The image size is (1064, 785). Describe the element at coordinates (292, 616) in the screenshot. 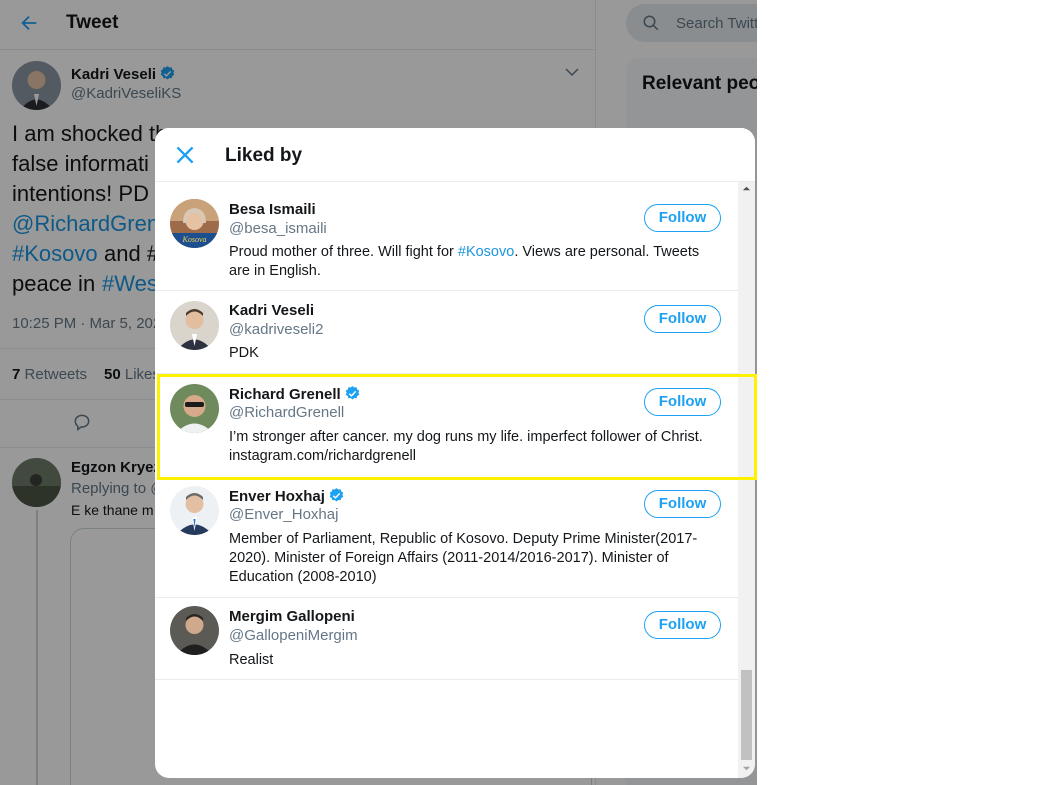

I see `user-name: Mergim Gallopeni` at that location.